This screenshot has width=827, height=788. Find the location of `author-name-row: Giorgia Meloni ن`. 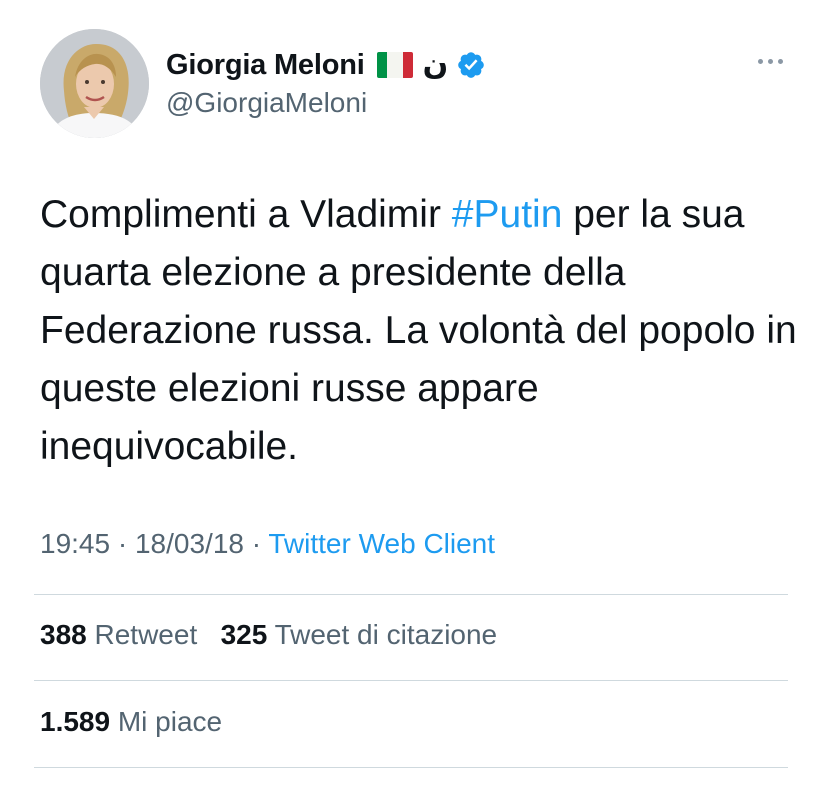

author-name-row: Giorgia Meloni ن is located at coordinates (326, 65).